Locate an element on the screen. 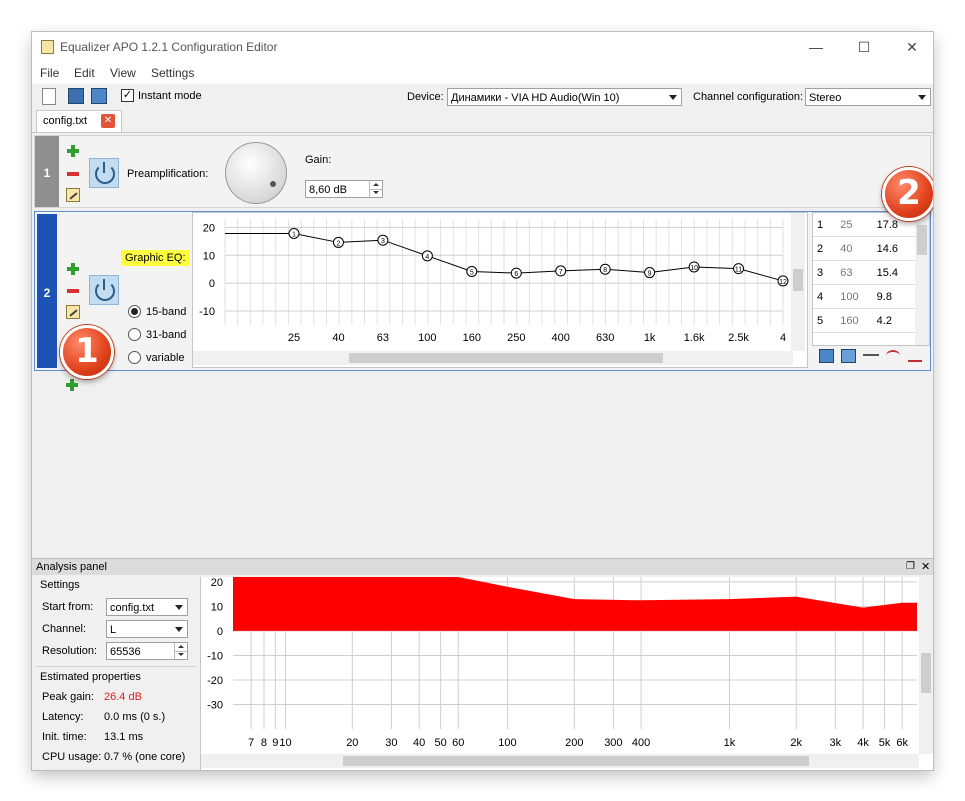 This screenshot has width=965, height=801. filter-handle-1: 1 is located at coordinates (47, 171).